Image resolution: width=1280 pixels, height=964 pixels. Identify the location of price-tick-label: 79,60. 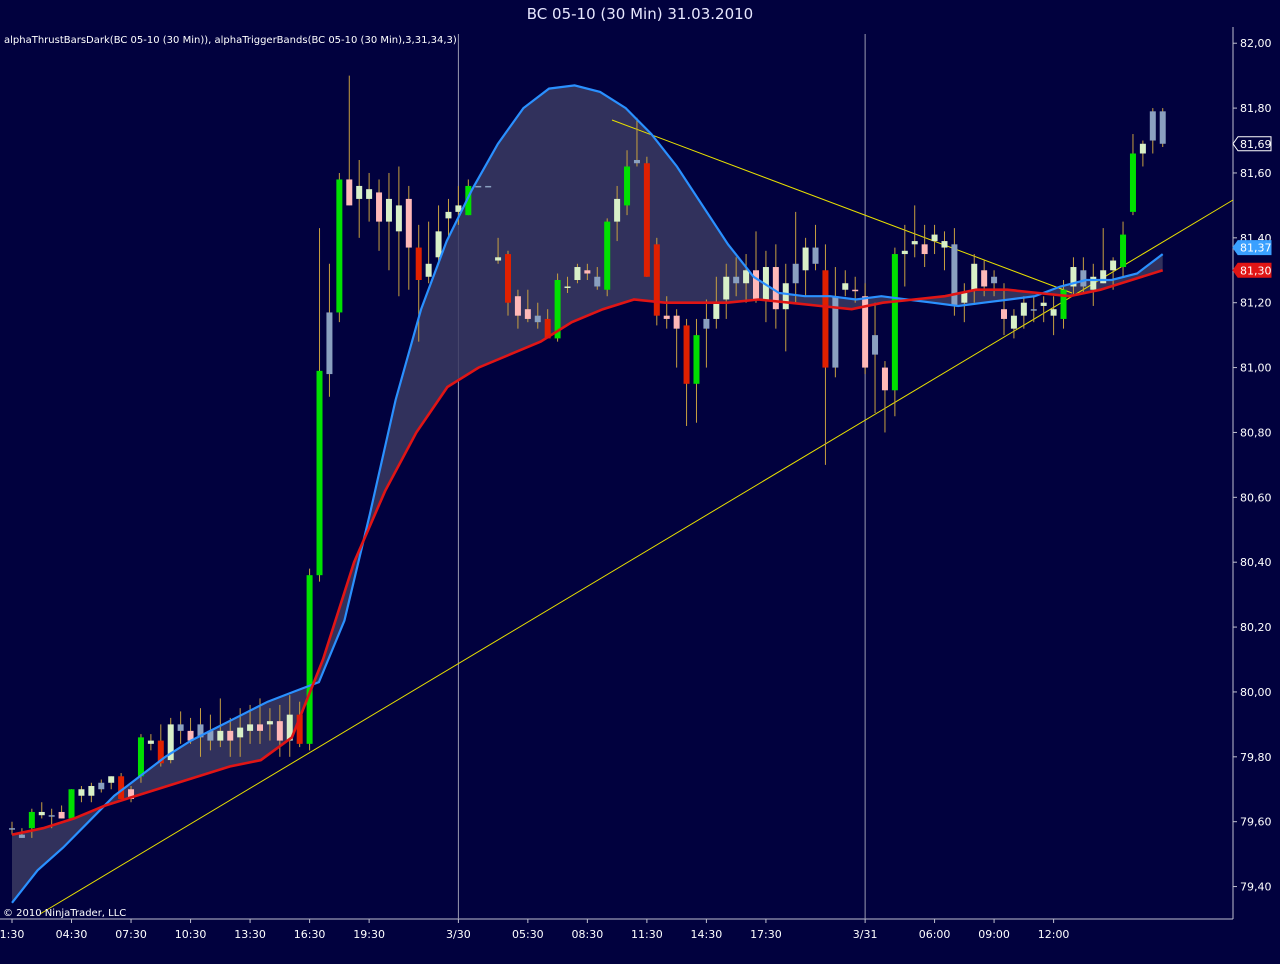
(1256, 822).